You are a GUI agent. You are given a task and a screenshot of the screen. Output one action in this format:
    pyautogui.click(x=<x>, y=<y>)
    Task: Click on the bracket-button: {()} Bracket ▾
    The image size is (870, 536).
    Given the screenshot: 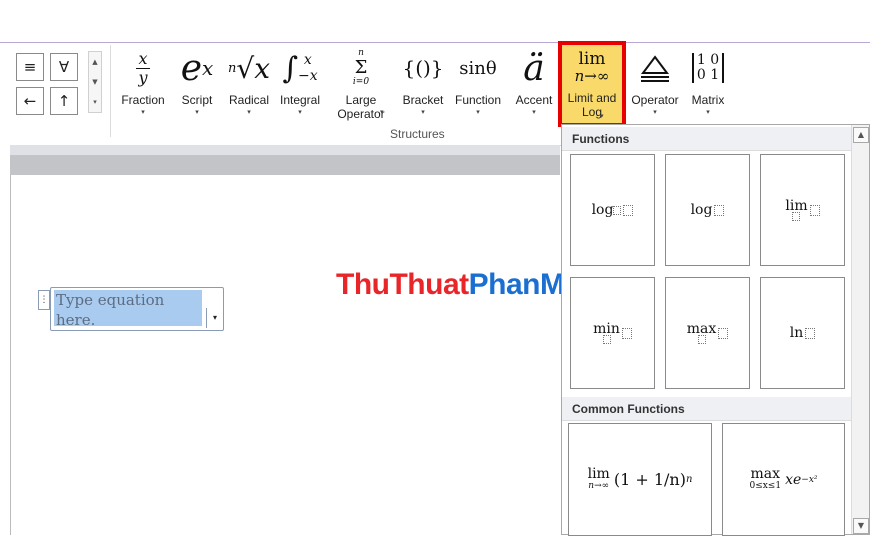 What is the action you would take?
    pyautogui.click(x=423, y=83)
    